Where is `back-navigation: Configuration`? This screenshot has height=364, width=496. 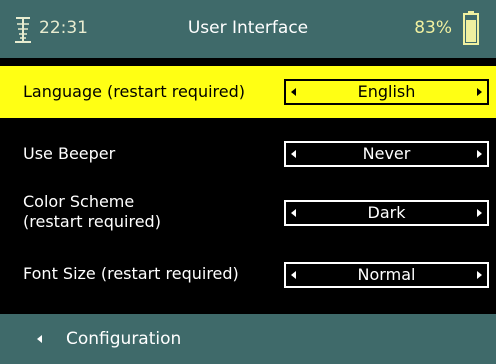
back-navigation: Configuration is located at coordinates (248, 339).